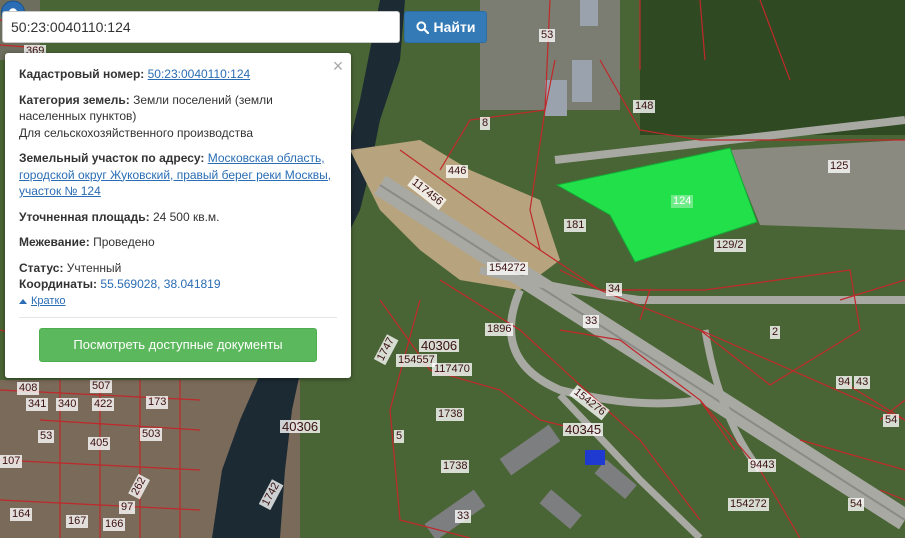  Describe the element at coordinates (178, 317) in the screenshot. I see `divider` at that location.